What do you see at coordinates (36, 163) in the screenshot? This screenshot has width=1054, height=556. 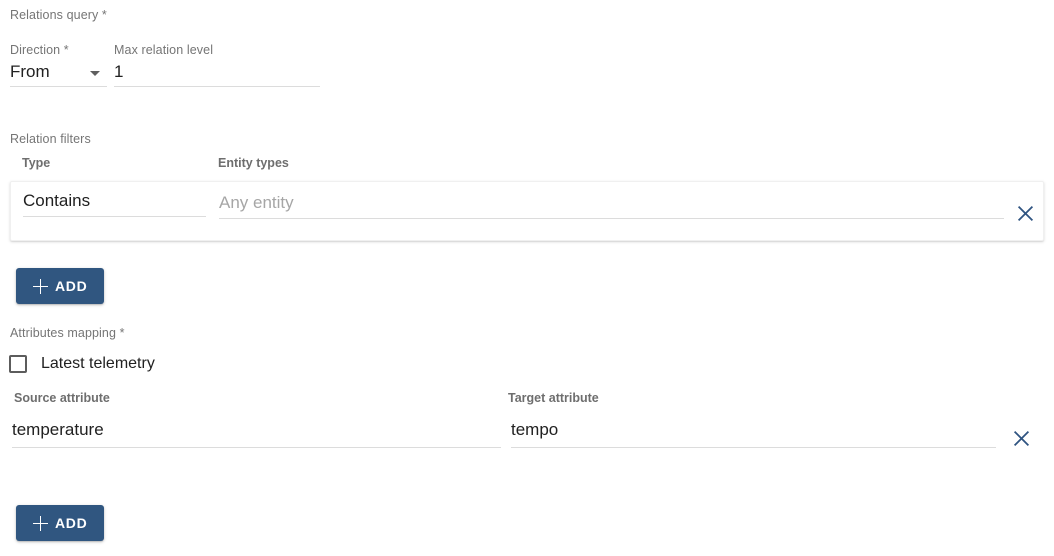 I see `relation-filters-column-type: Type` at bounding box center [36, 163].